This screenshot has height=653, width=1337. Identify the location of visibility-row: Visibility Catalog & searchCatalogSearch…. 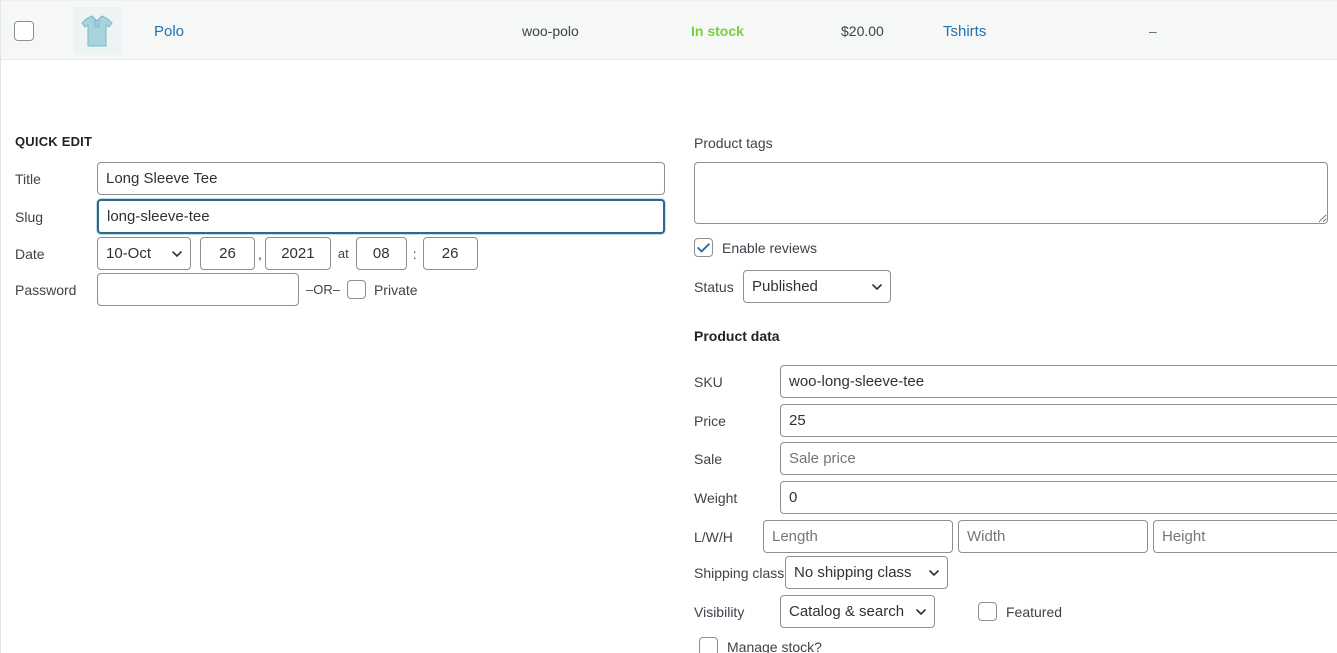
(878, 611).